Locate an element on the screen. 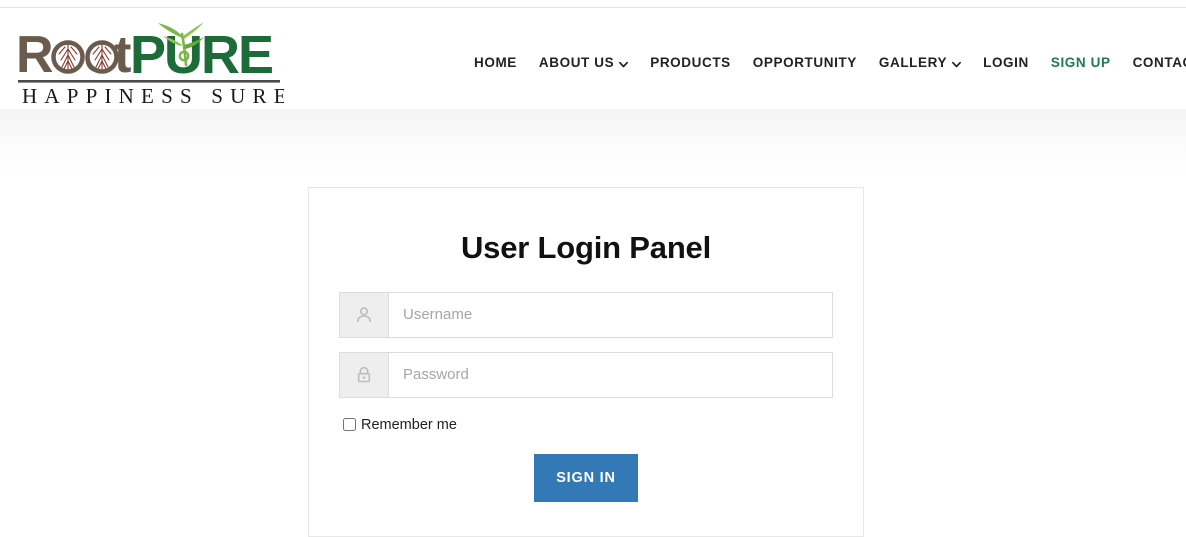  svg-text: HAPPINESS SURE is located at coordinates (153, 96).